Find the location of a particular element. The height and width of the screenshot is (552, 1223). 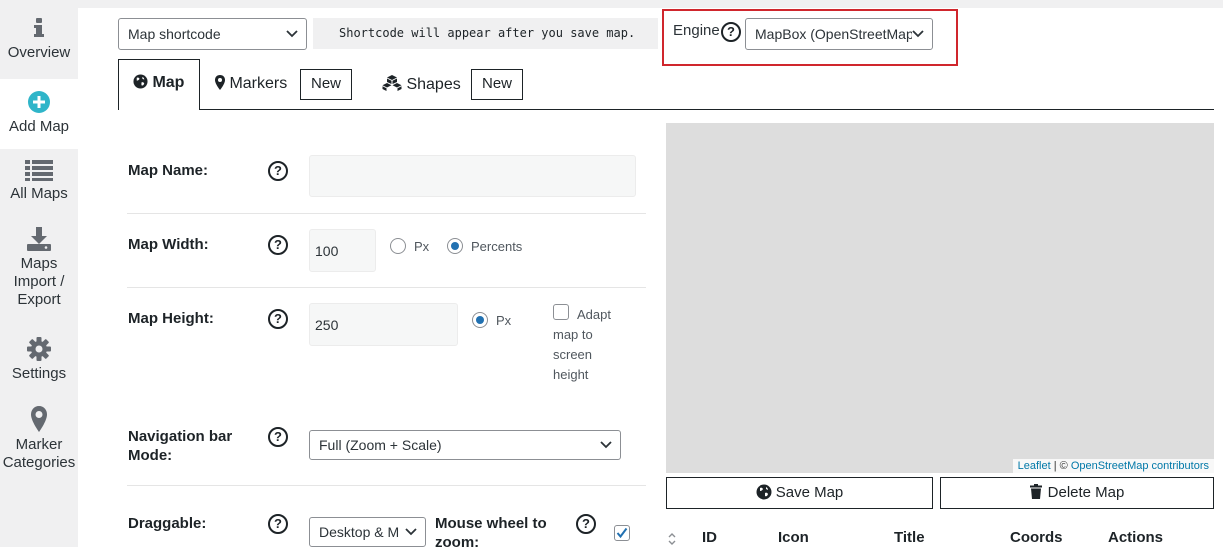

engine-help-icon: ? is located at coordinates (731, 32).